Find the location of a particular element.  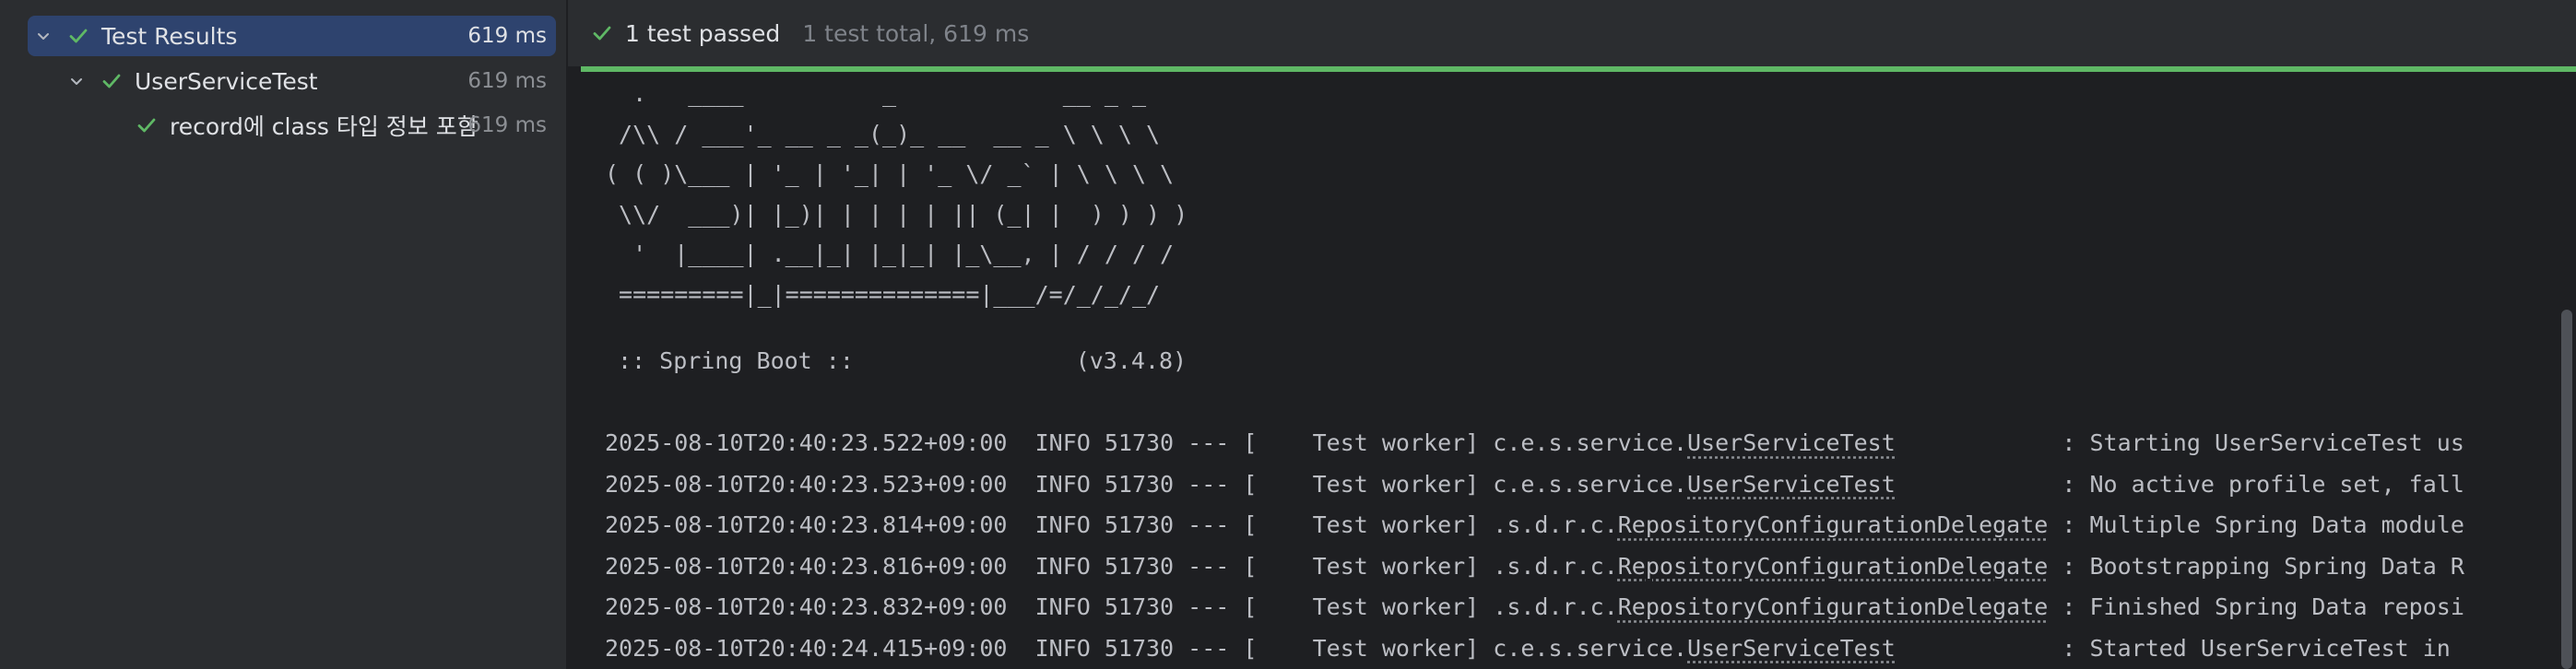

console-scrollbar is located at coordinates (2566, 372).